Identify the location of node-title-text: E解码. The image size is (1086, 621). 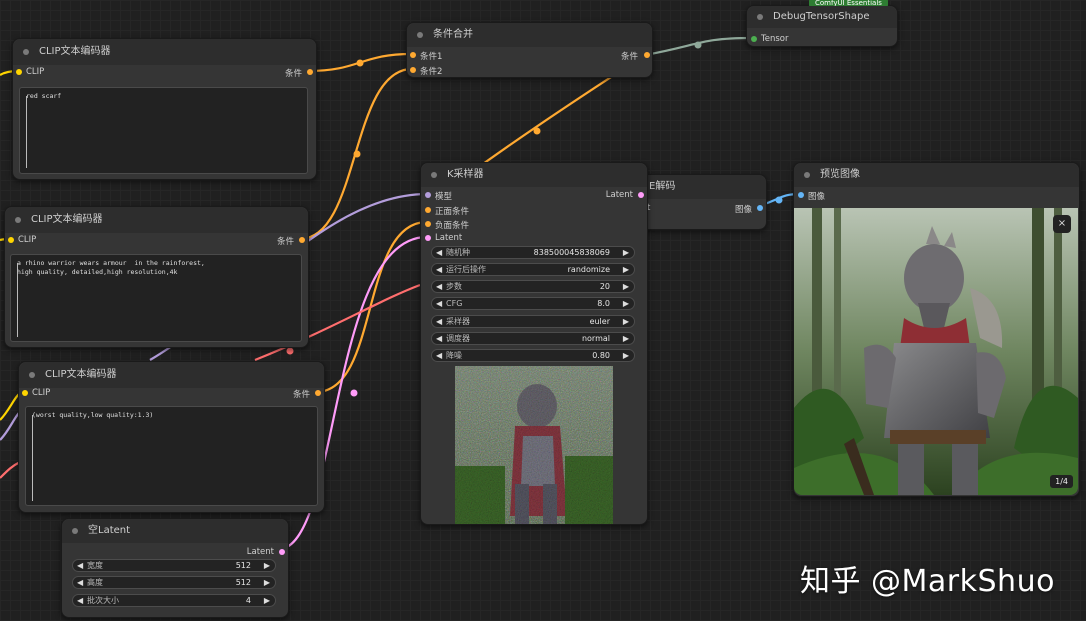
(662, 186).